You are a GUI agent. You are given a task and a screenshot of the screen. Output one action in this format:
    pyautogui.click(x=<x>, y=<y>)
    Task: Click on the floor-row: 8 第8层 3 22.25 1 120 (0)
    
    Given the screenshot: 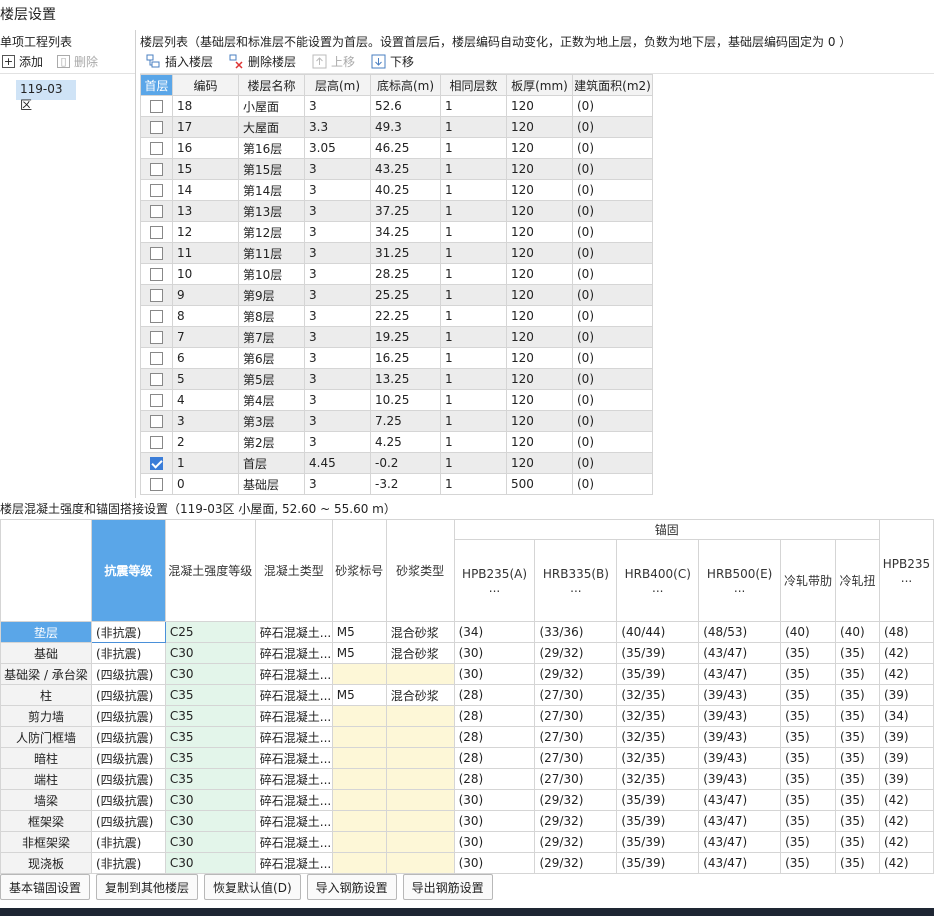 What is the action you would take?
    pyautogui.click(x=396, y=316)
    